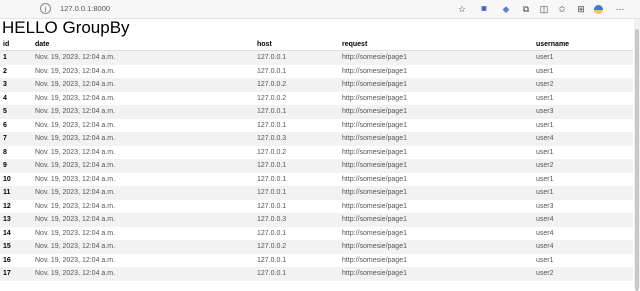 This screenshot has width=640, height=291. I want to click on cell-id: 6, so click(5, 125).